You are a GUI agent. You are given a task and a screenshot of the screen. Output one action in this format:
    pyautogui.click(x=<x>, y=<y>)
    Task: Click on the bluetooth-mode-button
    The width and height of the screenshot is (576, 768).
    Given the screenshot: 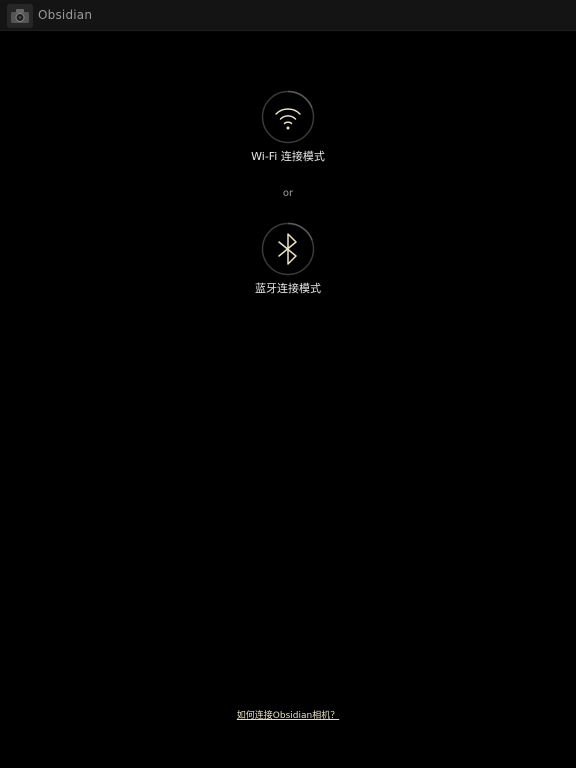 What is the action you would take?
    pyautogui.click(x=288, y=249)
    